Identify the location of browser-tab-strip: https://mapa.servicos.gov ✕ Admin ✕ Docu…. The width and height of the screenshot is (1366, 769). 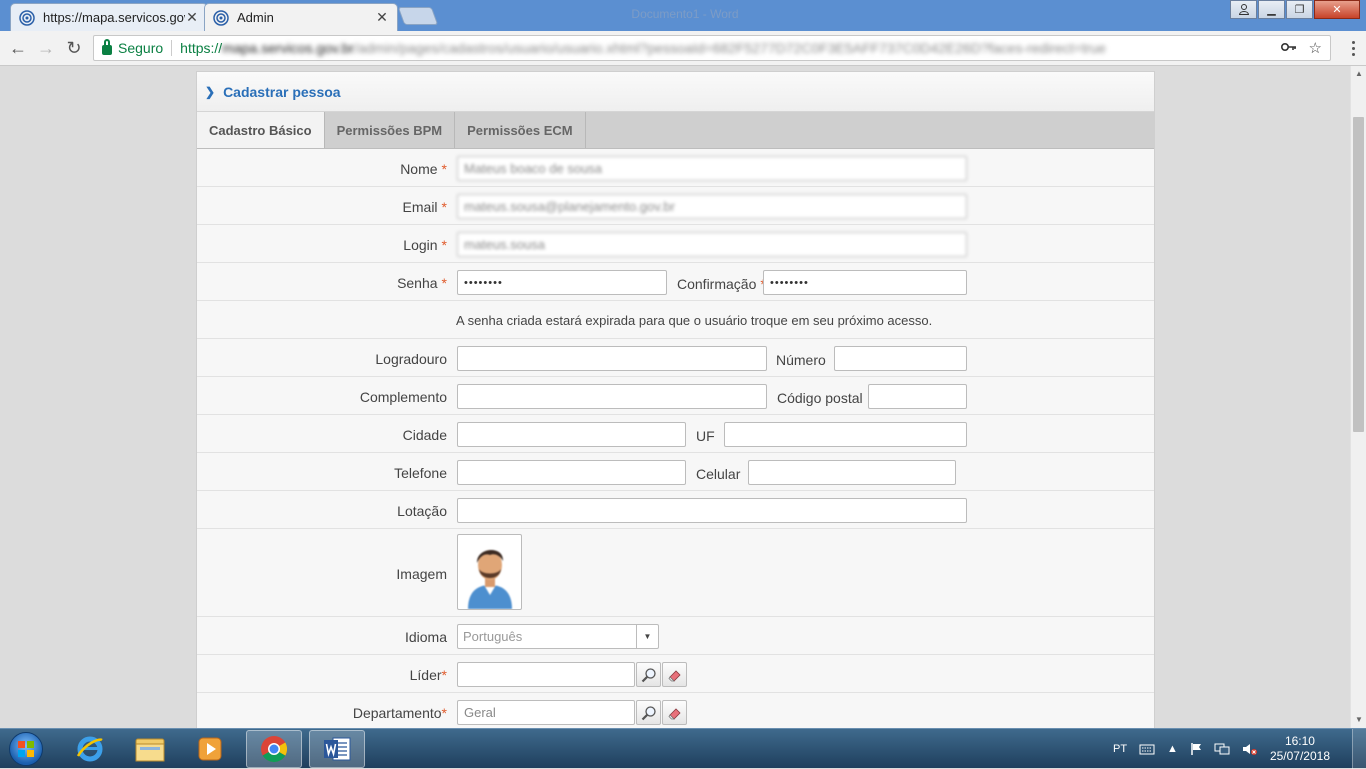
(683, 15).